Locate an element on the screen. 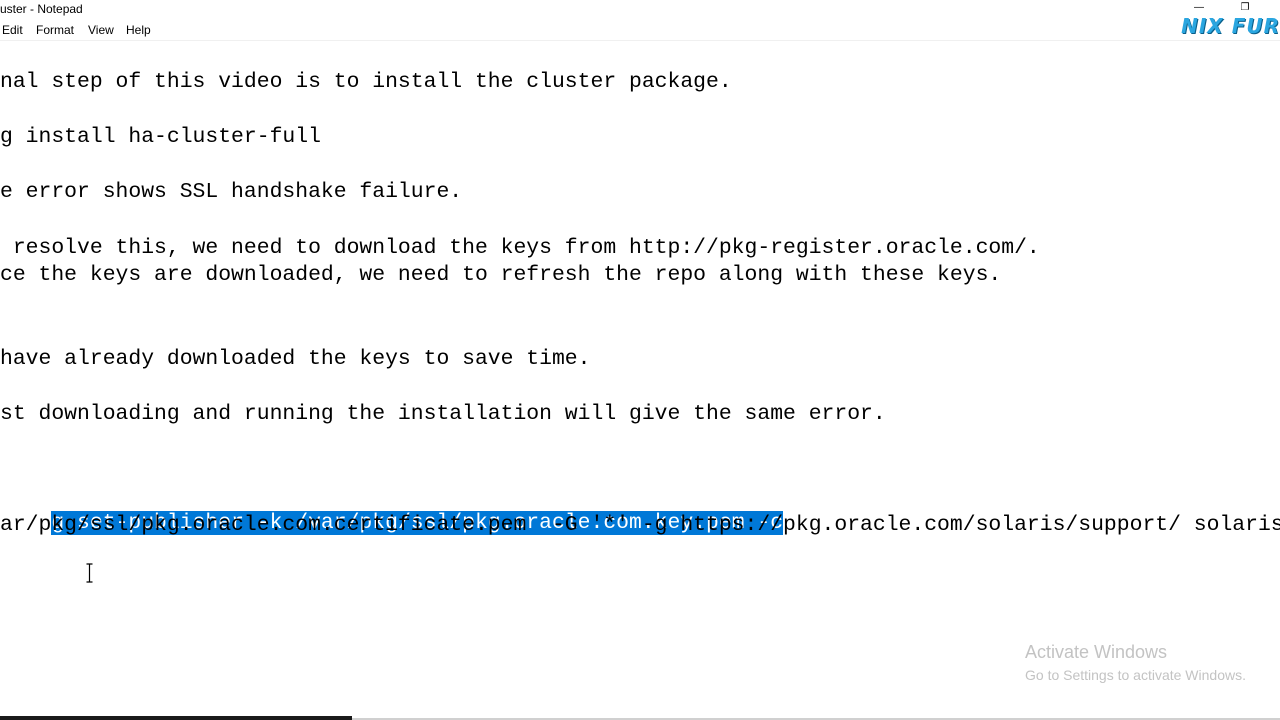 The height and width of the screenshot is (720, 1280). title-bar: uster - Notepad — ❐ is located at coordinates (640, 10).